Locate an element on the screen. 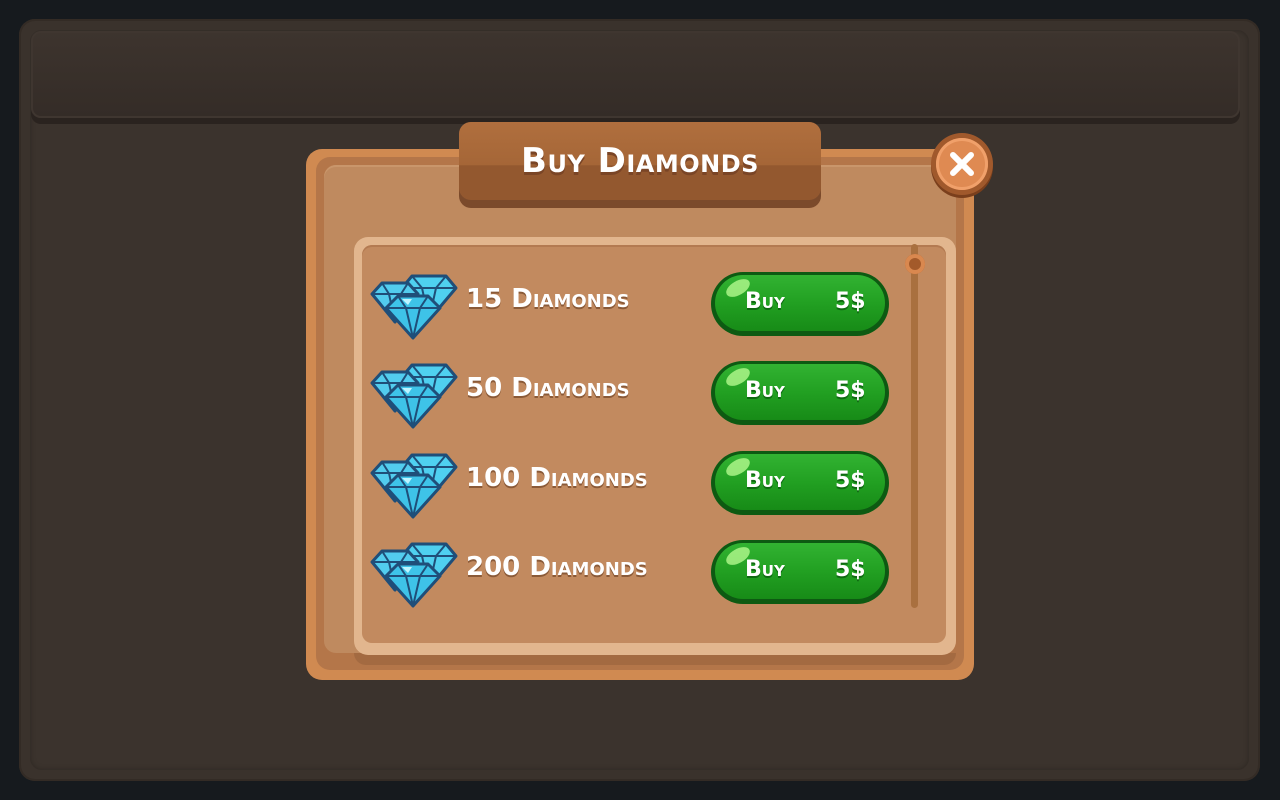 This screenshot has width=1280, height=800. item-label: 50 Diamonds is located at coordinates (548, 388).